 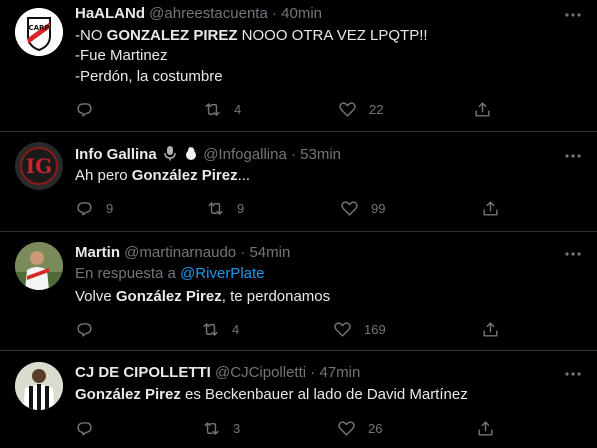 I want to click on like-count: 99, so click(x=378, y=208).